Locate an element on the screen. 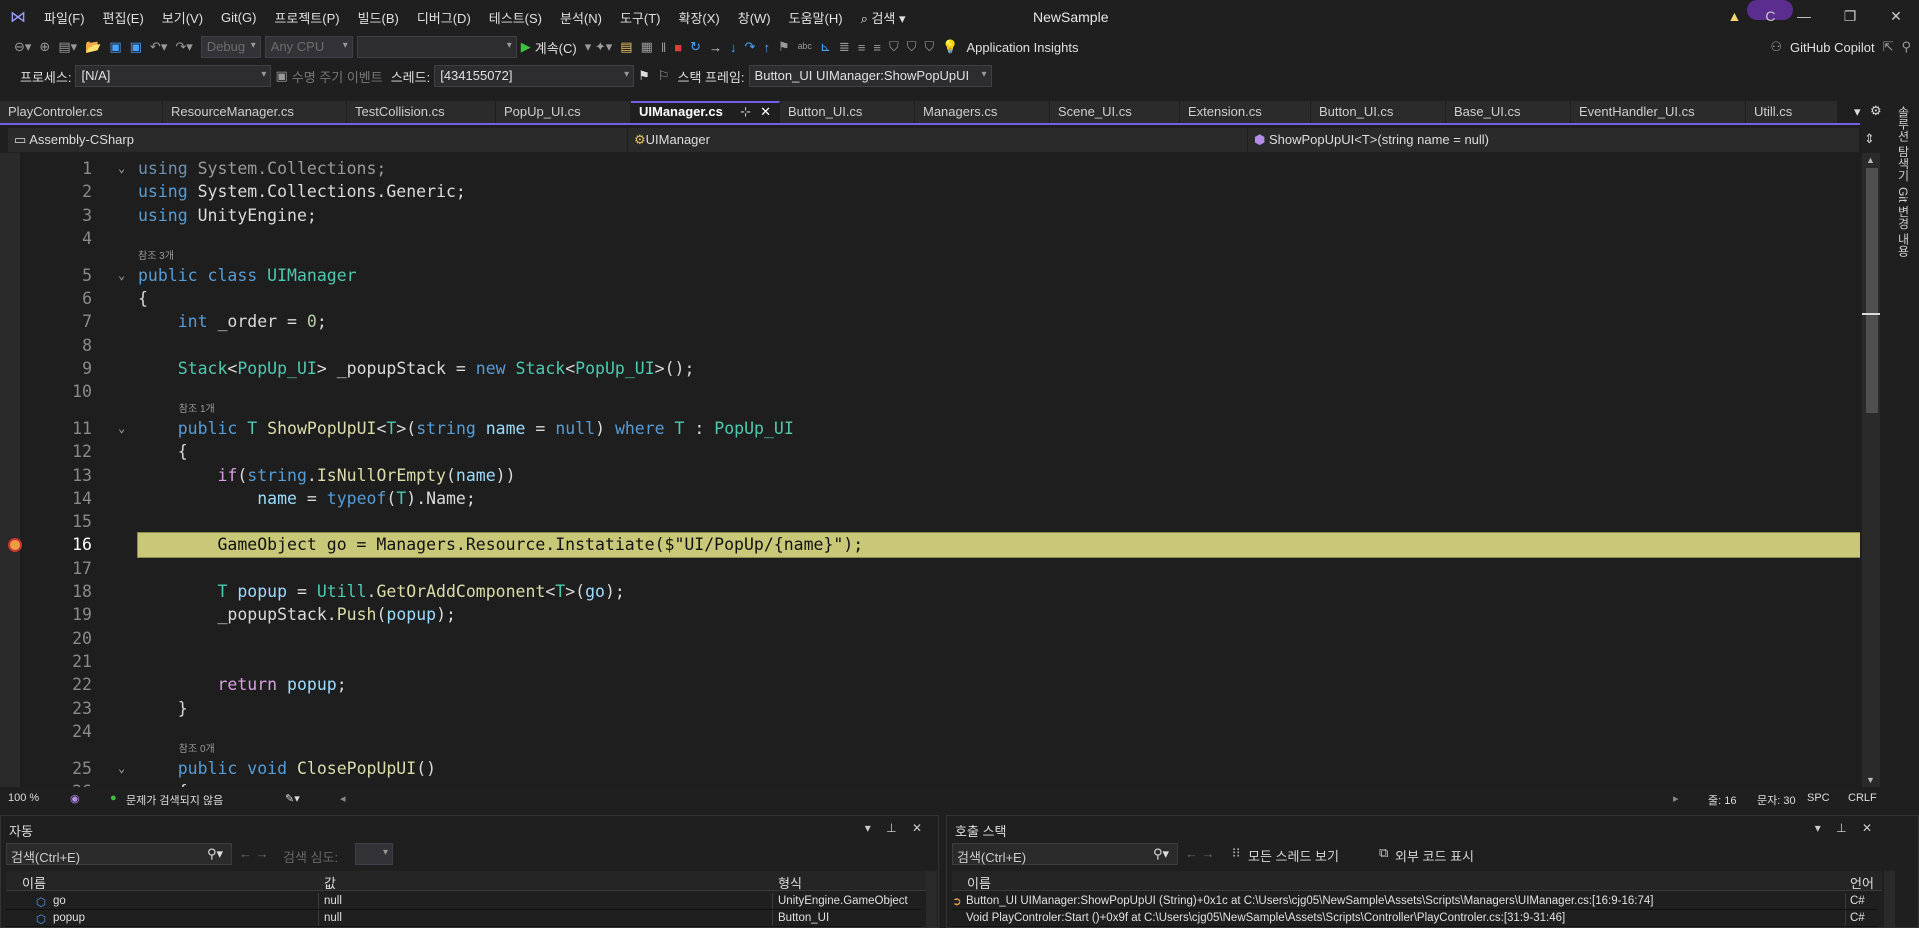 The height and width of the screenshot is (928, 1919). codelens-references: 참조 1개 is located at coordinates (930, 410).